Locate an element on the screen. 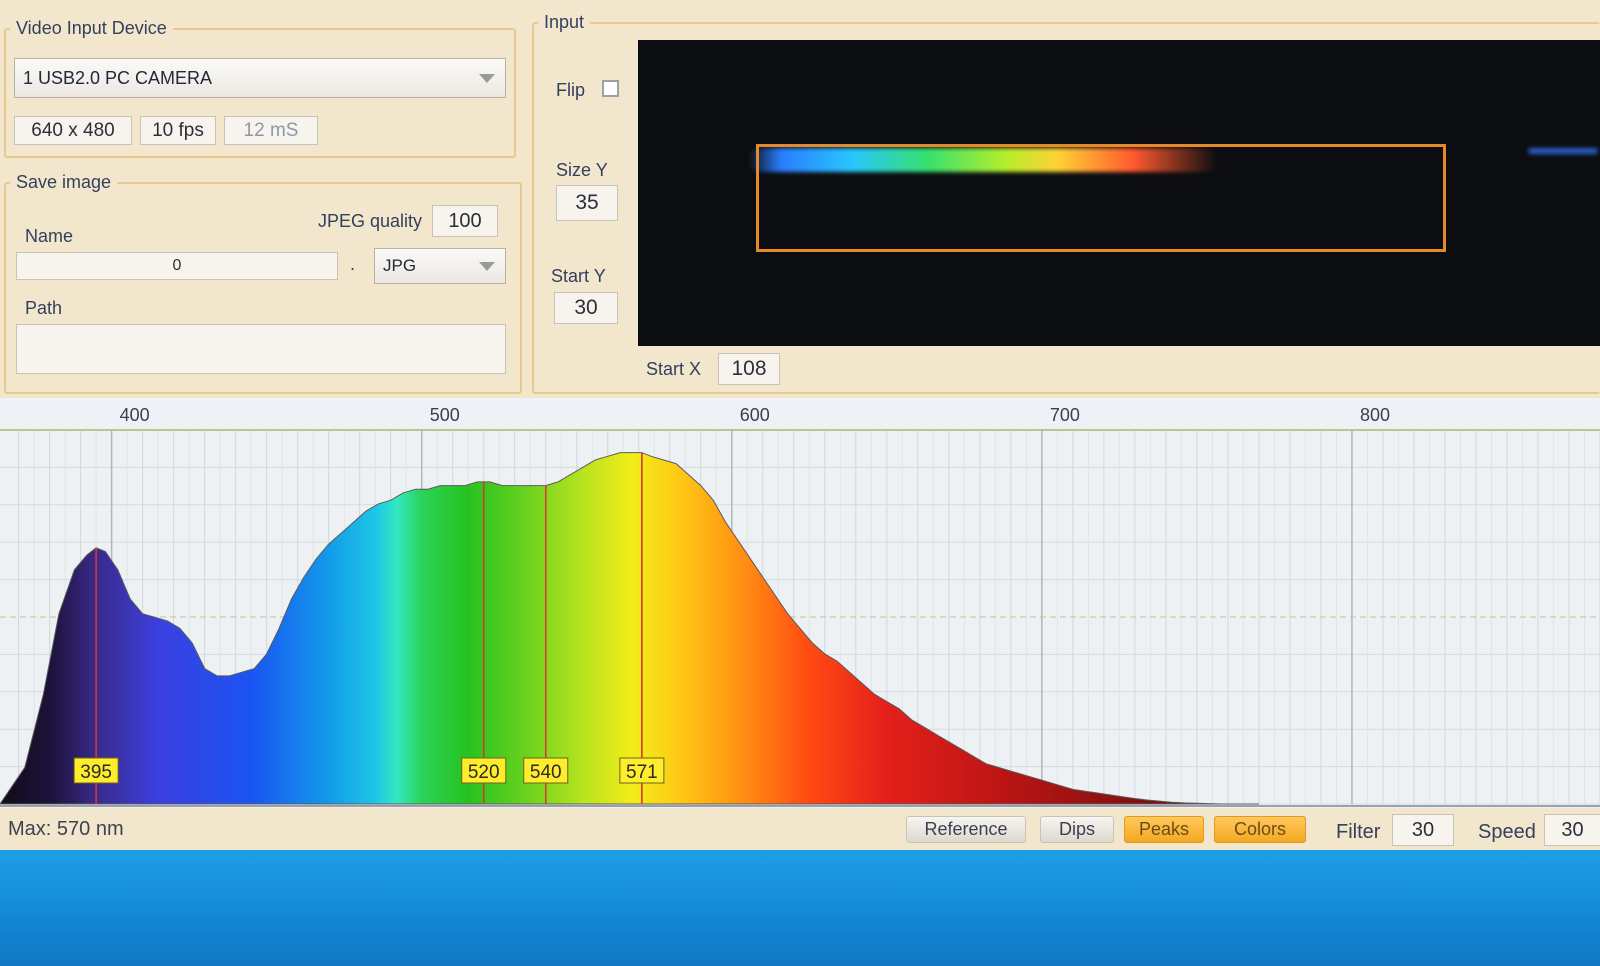 The image size is (1600, 966). reference-button: Reference is located at coordinates (966, 829).